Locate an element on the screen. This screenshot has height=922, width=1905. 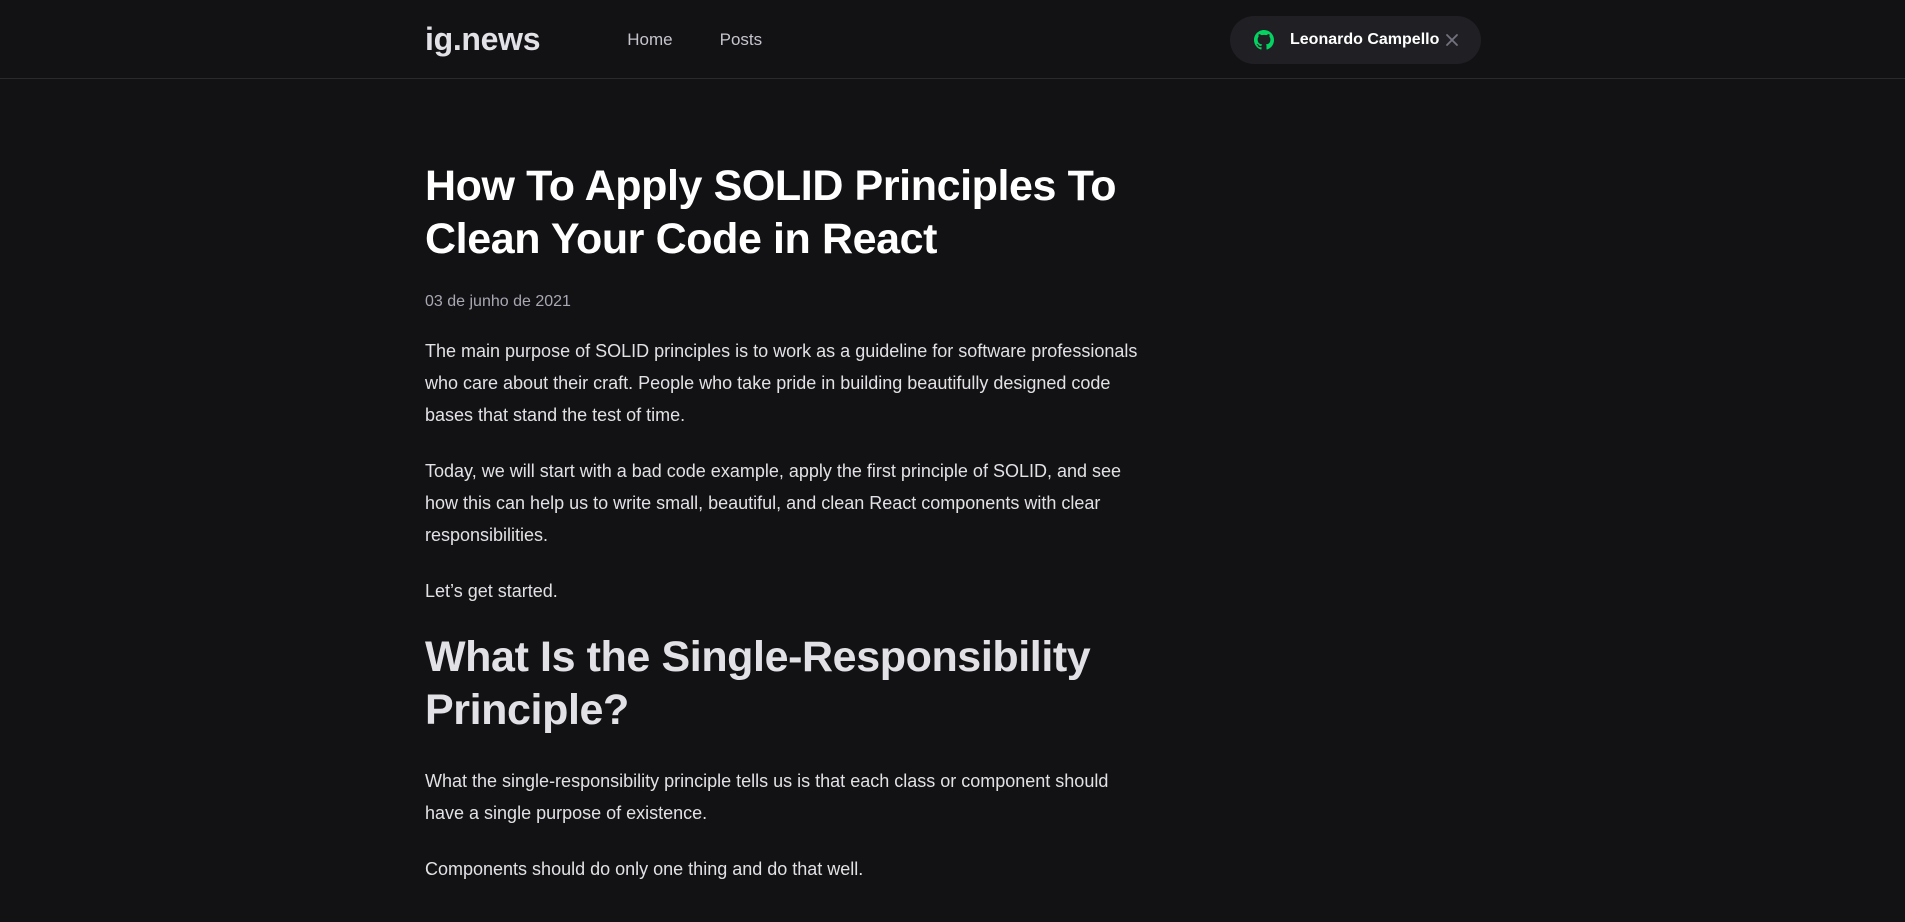
nav-link-posts: Posts is located at coordinates (741, 40).